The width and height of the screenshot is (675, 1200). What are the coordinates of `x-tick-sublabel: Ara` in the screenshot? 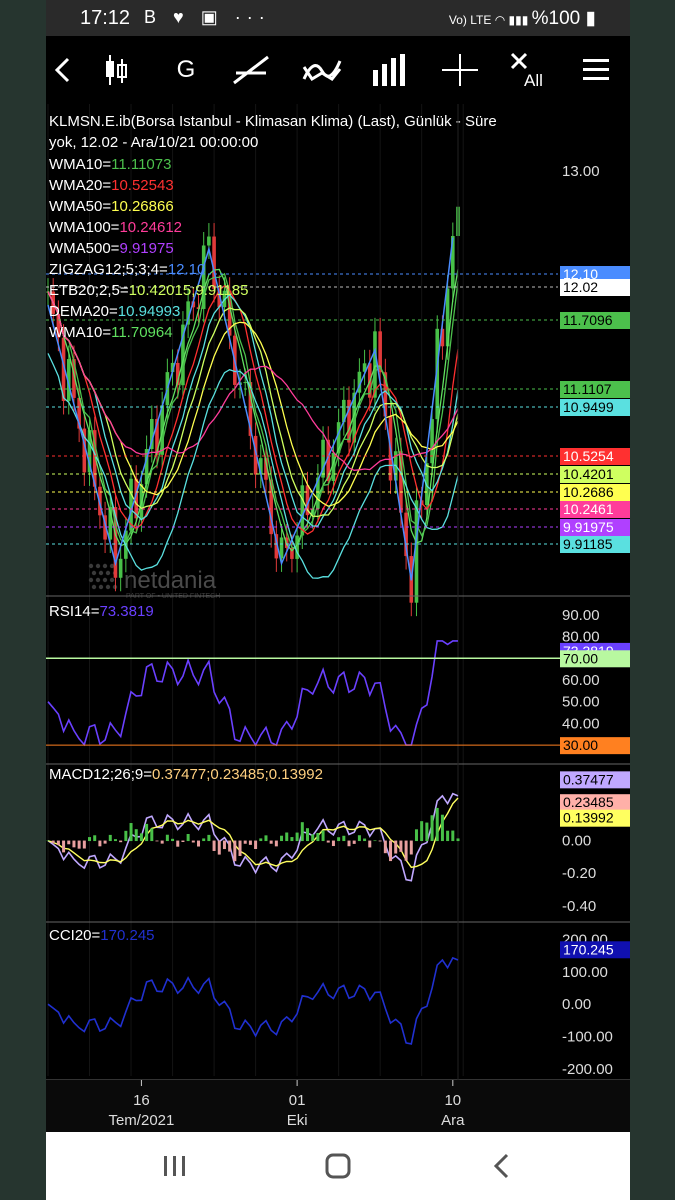 It's located at (453, 1120).